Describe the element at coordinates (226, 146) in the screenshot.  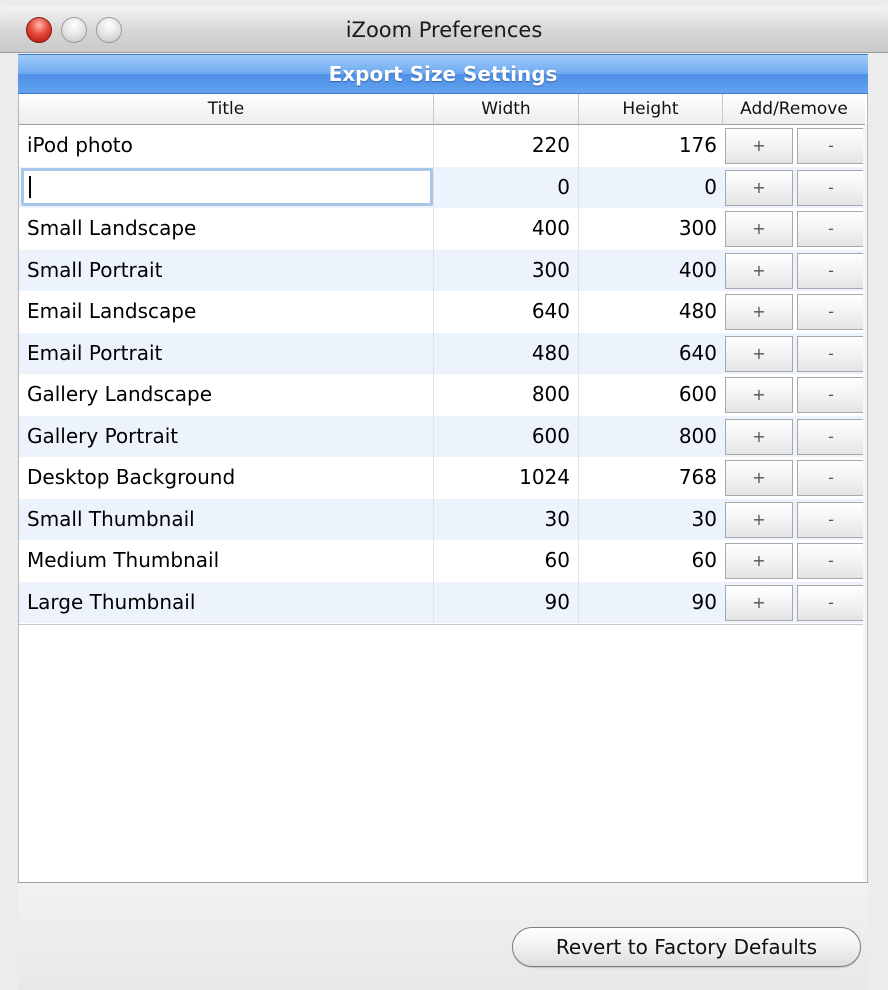
I see `row-title: iPod photo` at that location.